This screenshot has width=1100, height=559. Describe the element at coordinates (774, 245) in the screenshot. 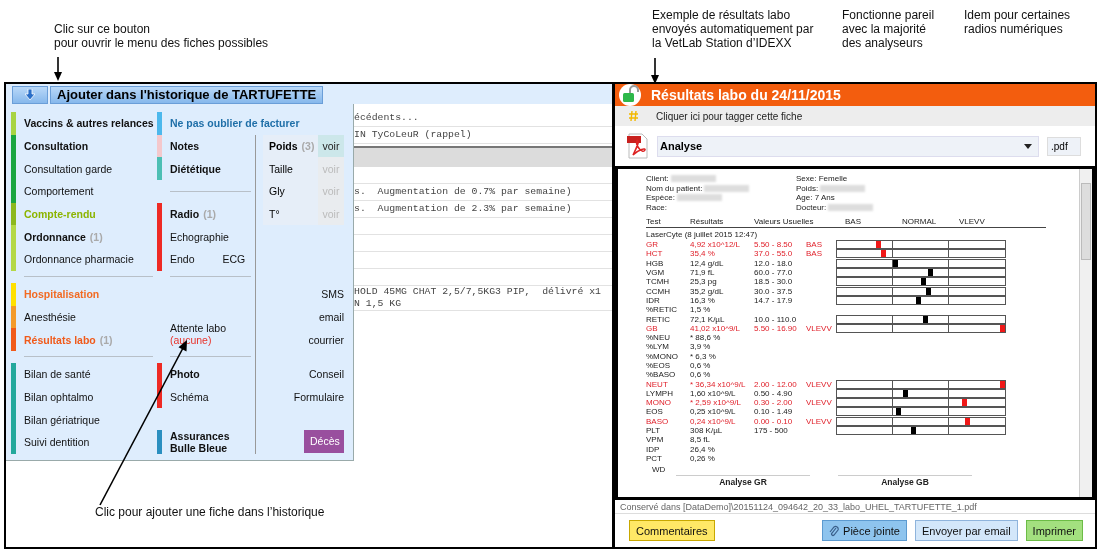

I see `table-cell-text: 5.50 - 8.50` at that location.